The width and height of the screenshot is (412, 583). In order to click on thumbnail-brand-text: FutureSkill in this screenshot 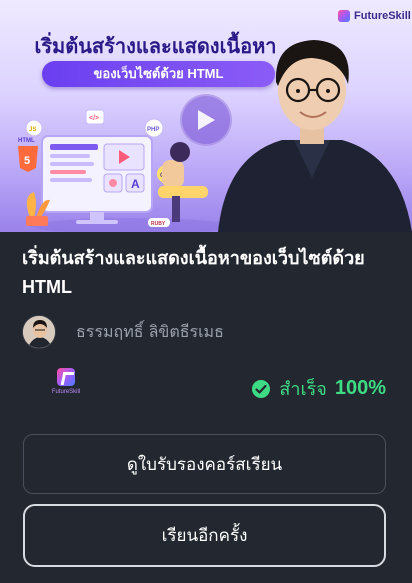, I will do `click(382, 16)`.